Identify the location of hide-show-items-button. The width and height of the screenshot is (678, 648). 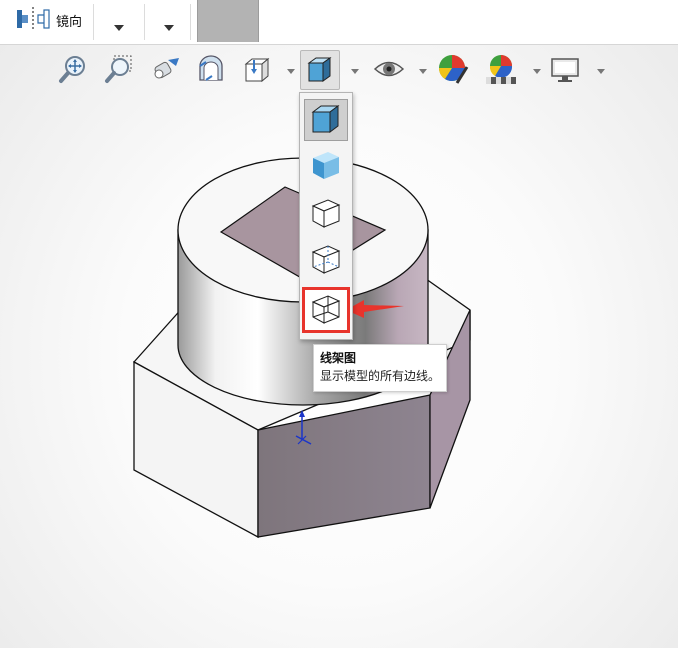
(389, 70).